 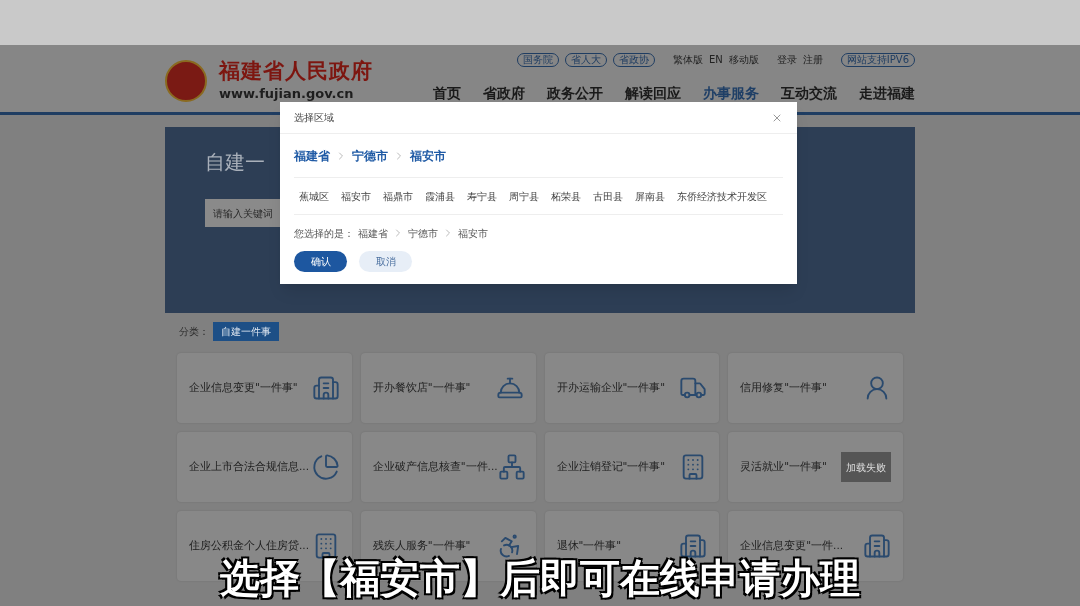 What do you see at coordinates (186, 80) in the screenshot?
I see `emblem-icon` at bounding box center [186, 80].